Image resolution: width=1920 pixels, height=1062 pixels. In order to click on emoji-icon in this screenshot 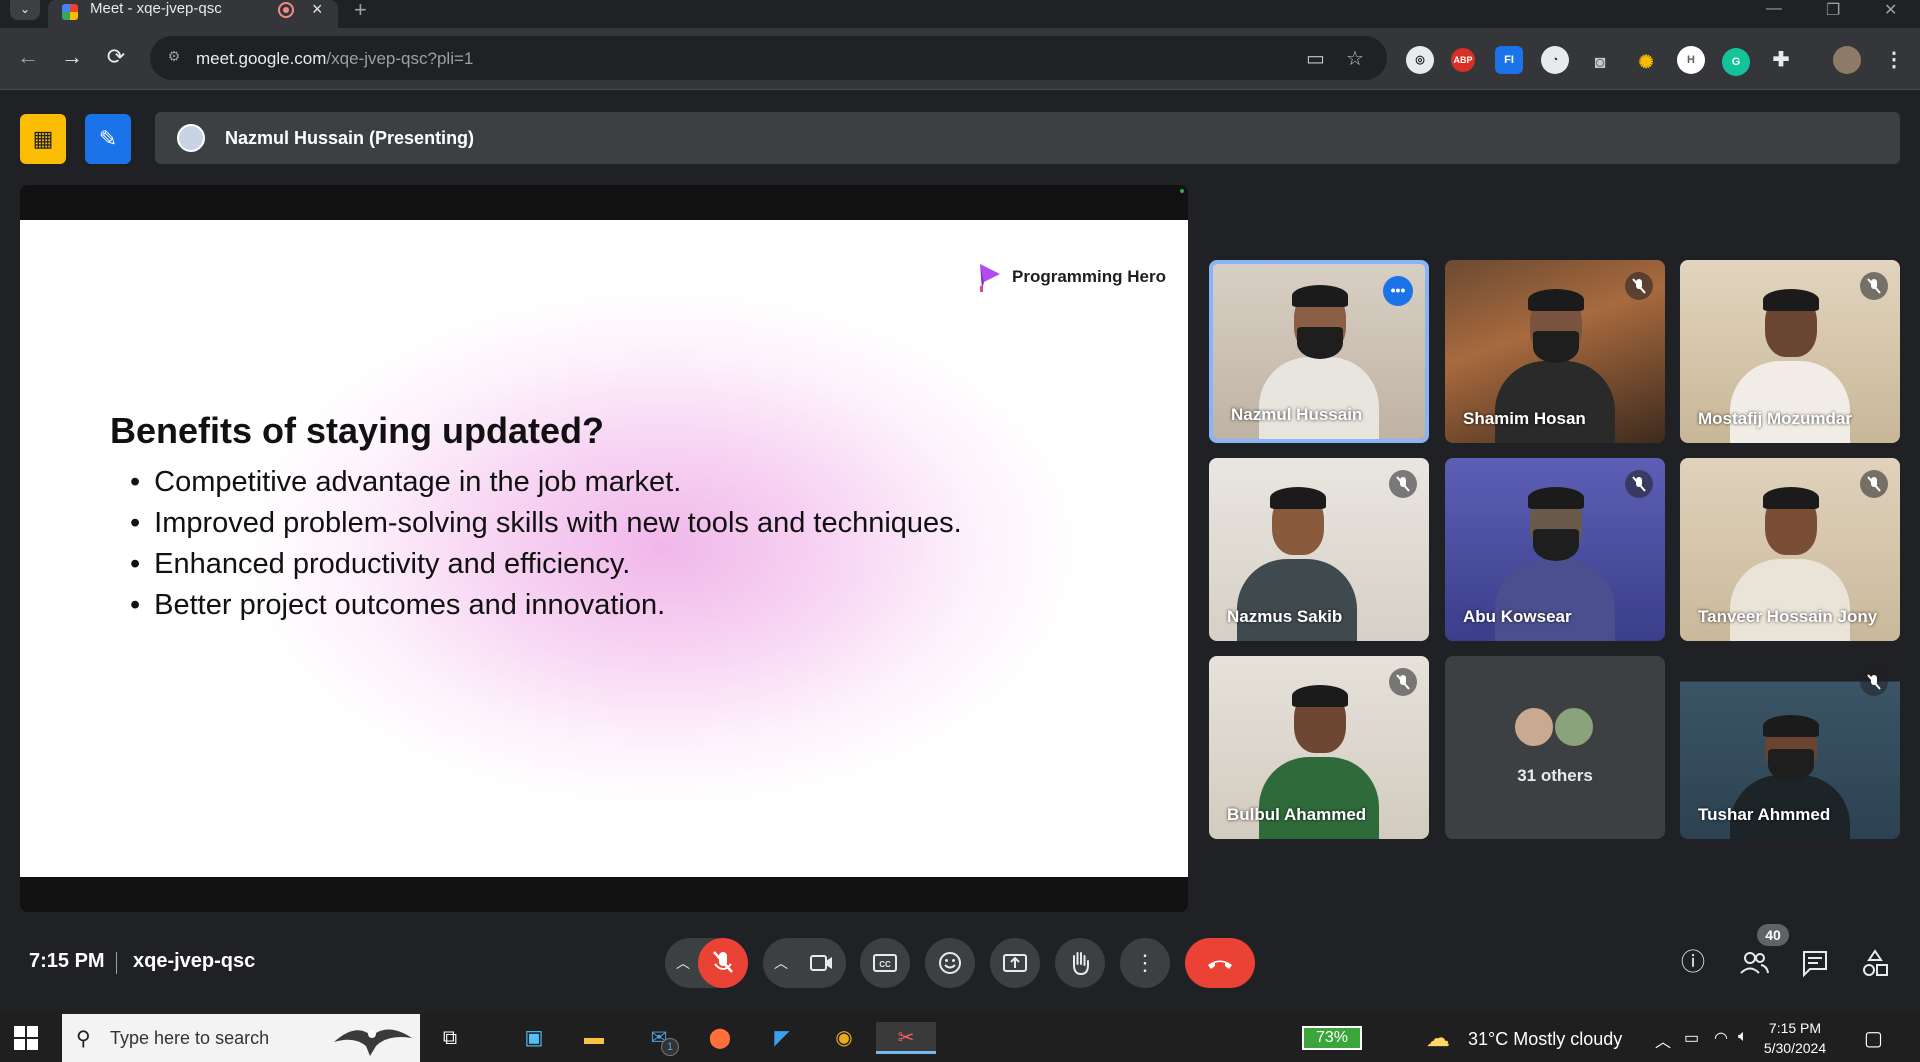, I will do `click(950, 963)`.